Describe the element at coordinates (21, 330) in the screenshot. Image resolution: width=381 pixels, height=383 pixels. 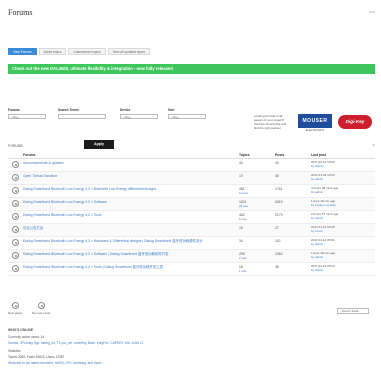
I see `whos-online-title: WHO'S ONLINE` at that location.